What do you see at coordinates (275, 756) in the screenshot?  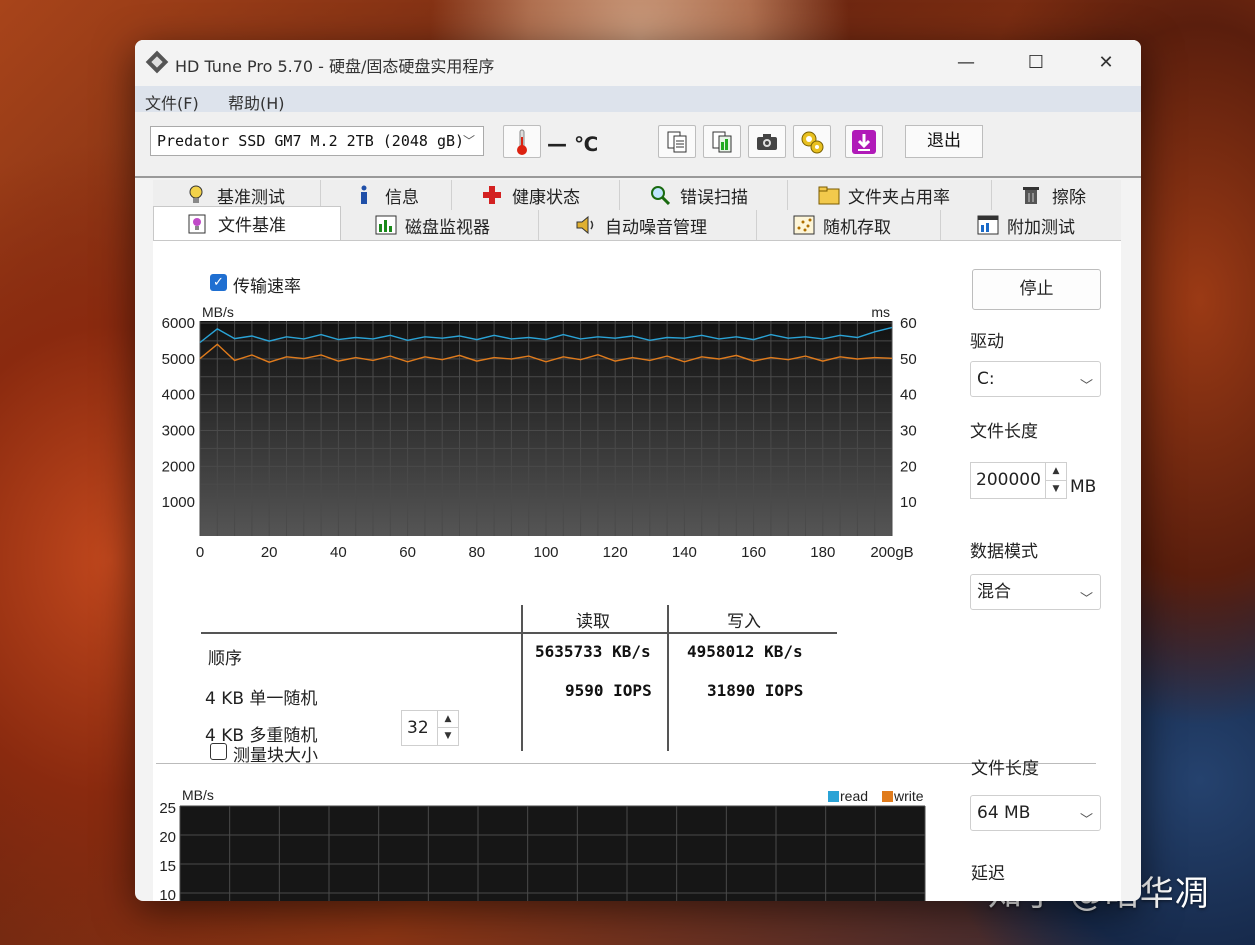 I see `block-size-label: 测量块大小` at bounding box center [275, 756].